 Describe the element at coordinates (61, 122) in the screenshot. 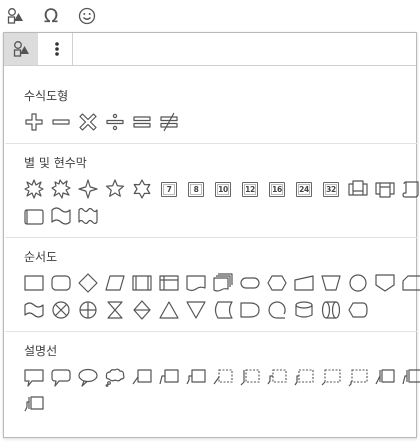

I see `minus-shape-icon` at that location.